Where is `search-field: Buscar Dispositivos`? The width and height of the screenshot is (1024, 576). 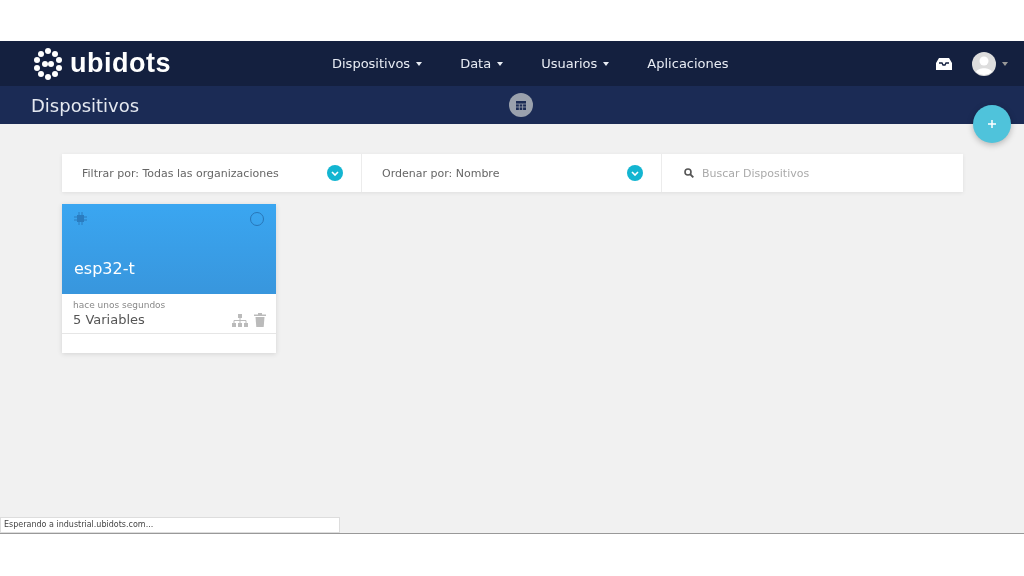
search-field: Buscar Dispositivos is located at coordinates (831, 173).